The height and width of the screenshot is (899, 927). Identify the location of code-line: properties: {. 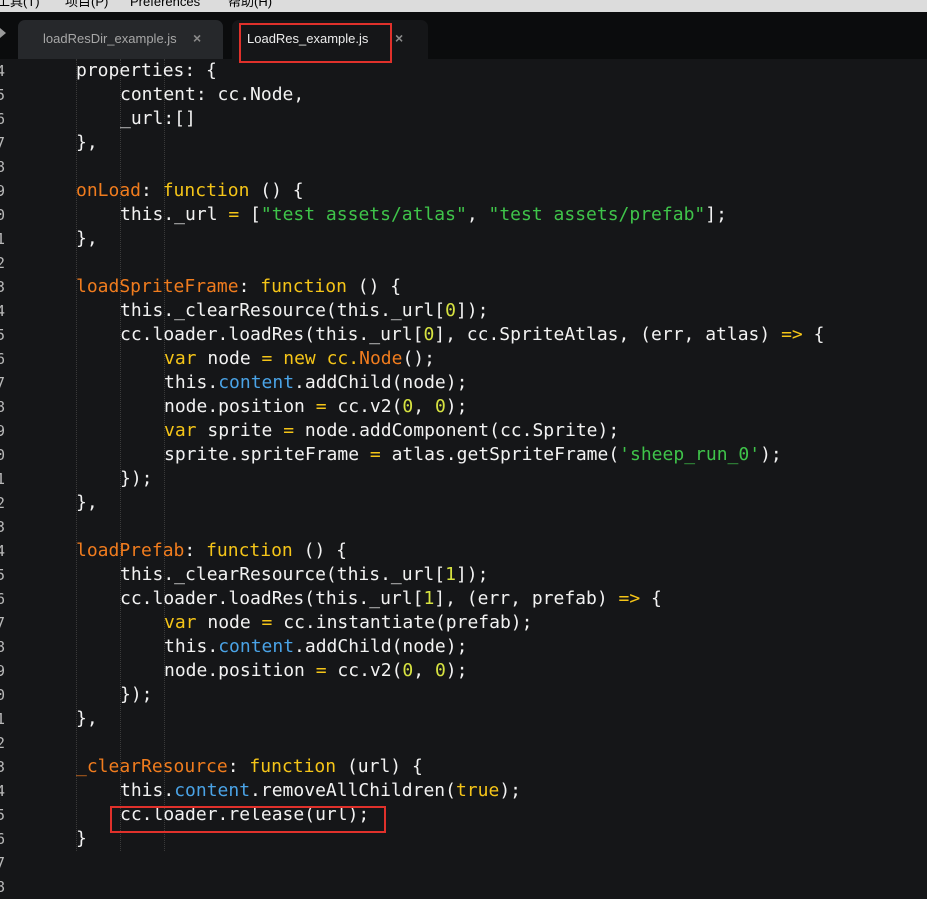
(146, 71).